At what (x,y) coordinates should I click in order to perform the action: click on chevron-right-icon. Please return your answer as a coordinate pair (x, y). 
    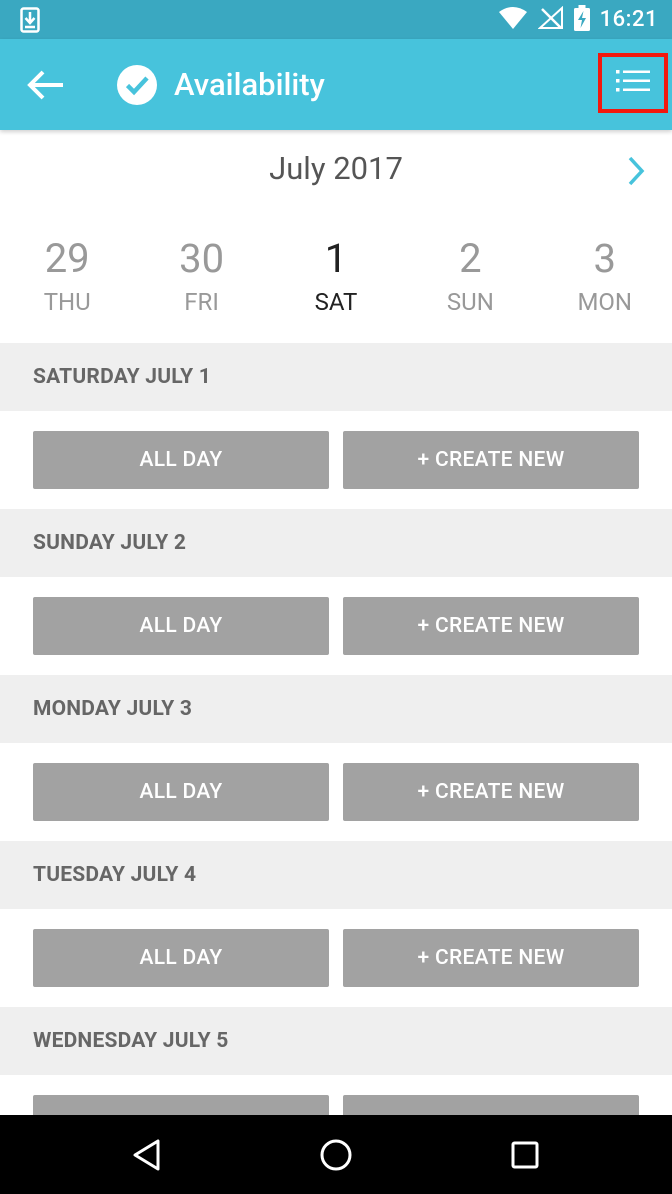
    Looking at the image, I should click on (635, 171).